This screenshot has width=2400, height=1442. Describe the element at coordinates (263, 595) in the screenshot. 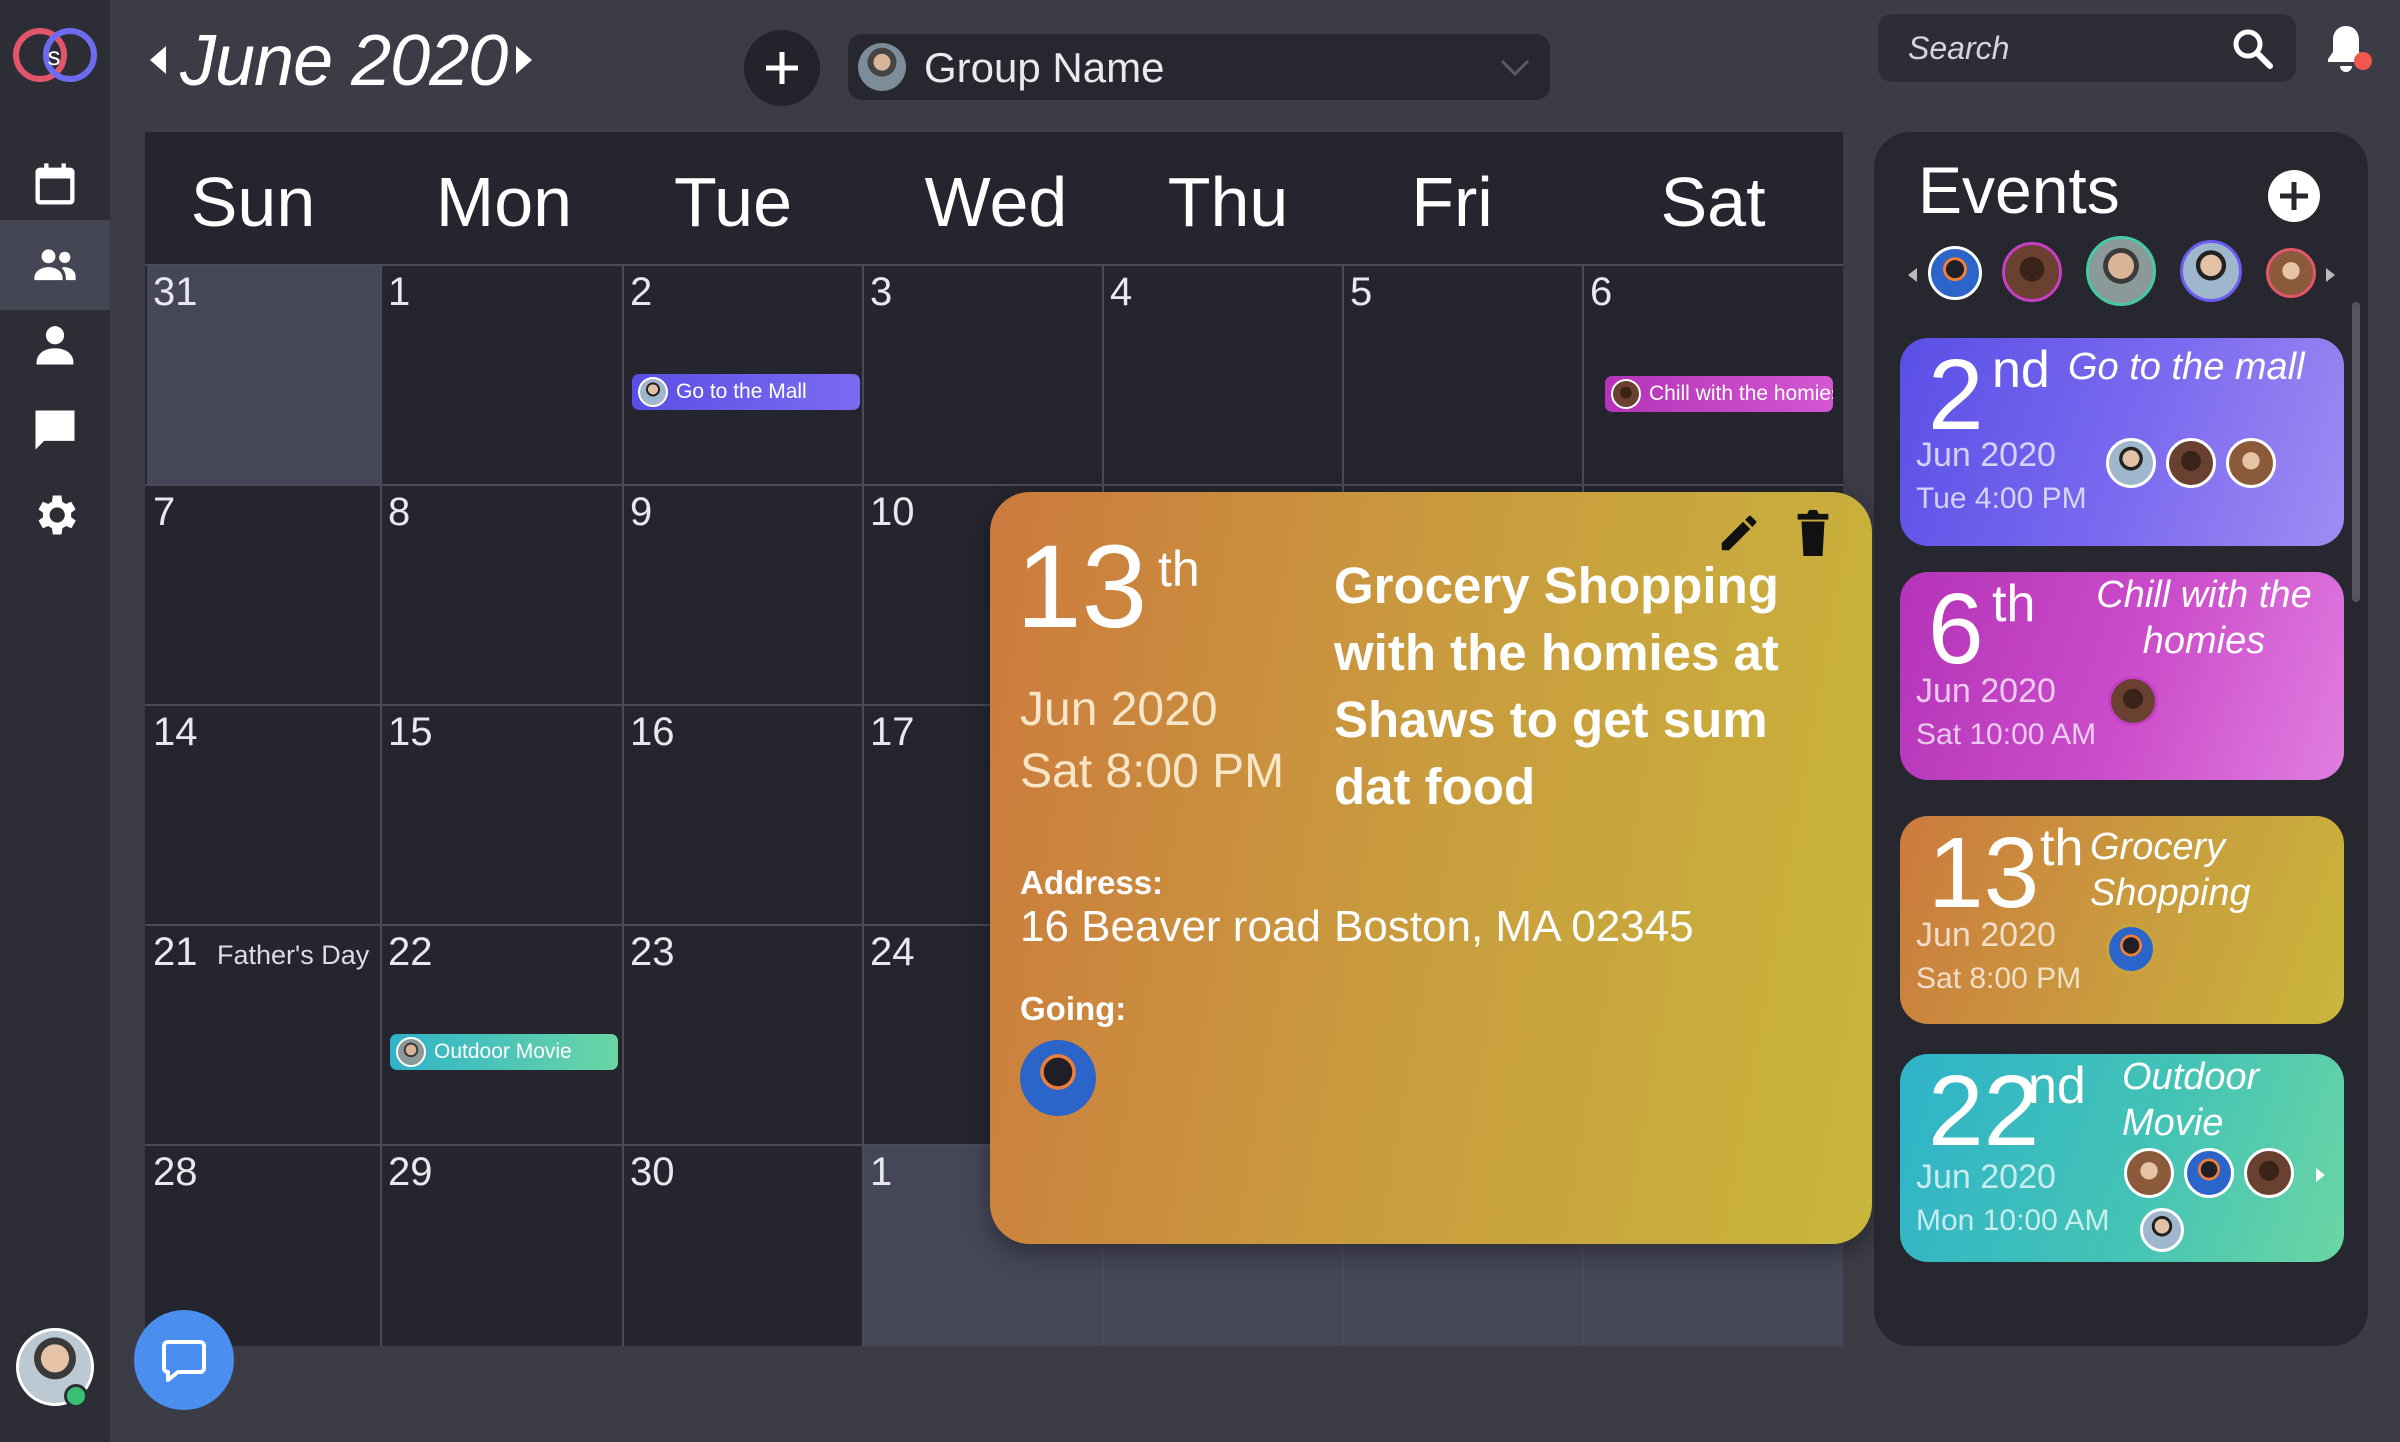

I see `day-cell: 7` at that location.